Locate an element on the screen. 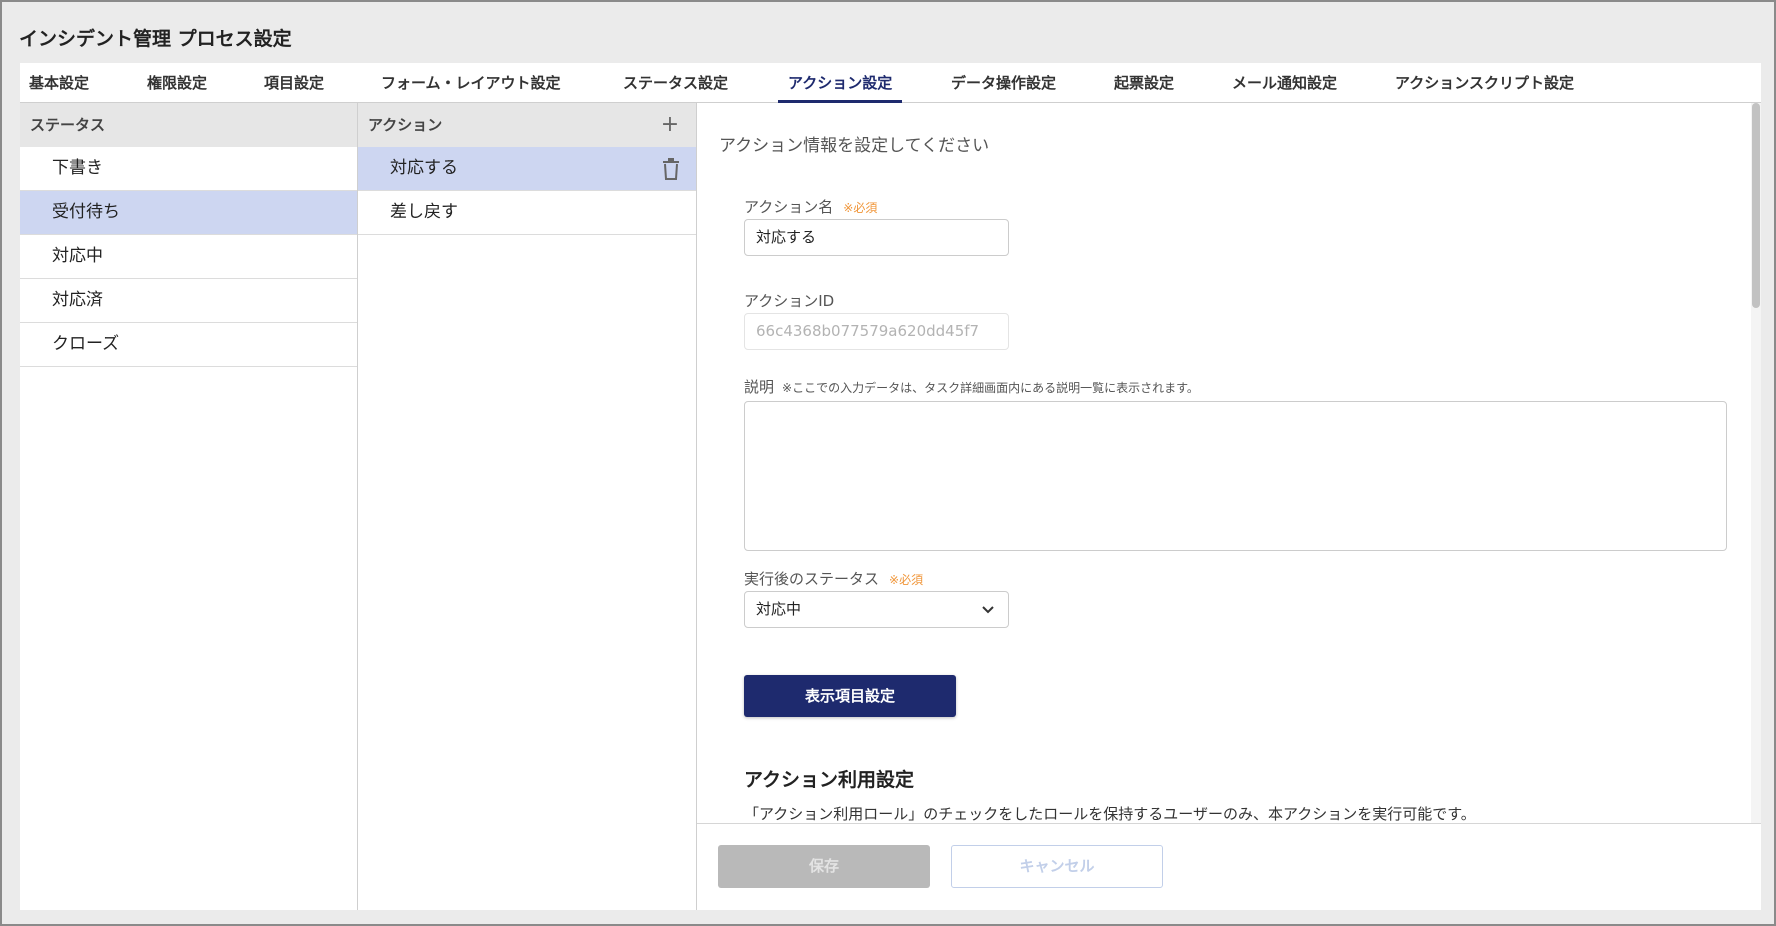  status-item-done: 対応済 is located at coordinates (188, 301).